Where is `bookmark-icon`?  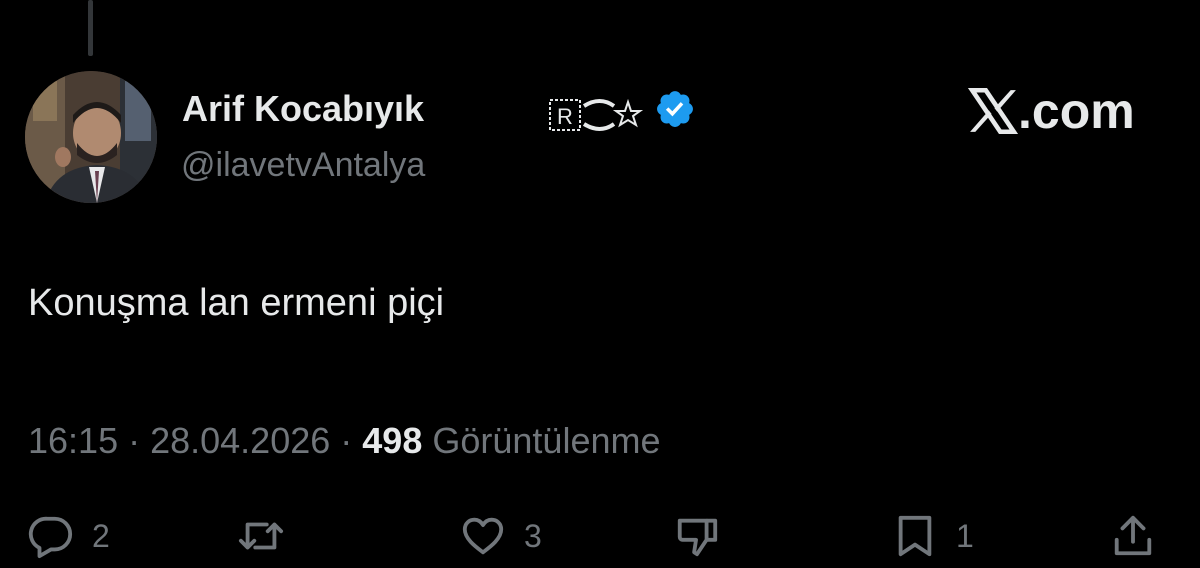 bookmark-icon is located at coordinates (915, 536).